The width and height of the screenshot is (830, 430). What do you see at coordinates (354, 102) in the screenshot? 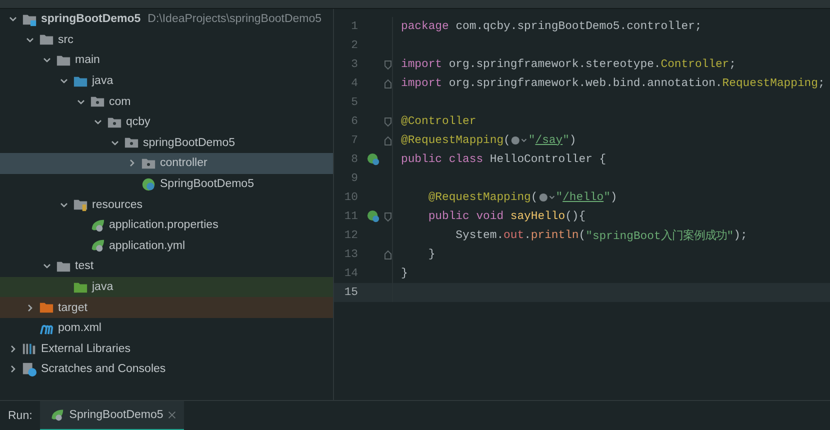
I see `line-number: 5` at bounding box center [354, 102].